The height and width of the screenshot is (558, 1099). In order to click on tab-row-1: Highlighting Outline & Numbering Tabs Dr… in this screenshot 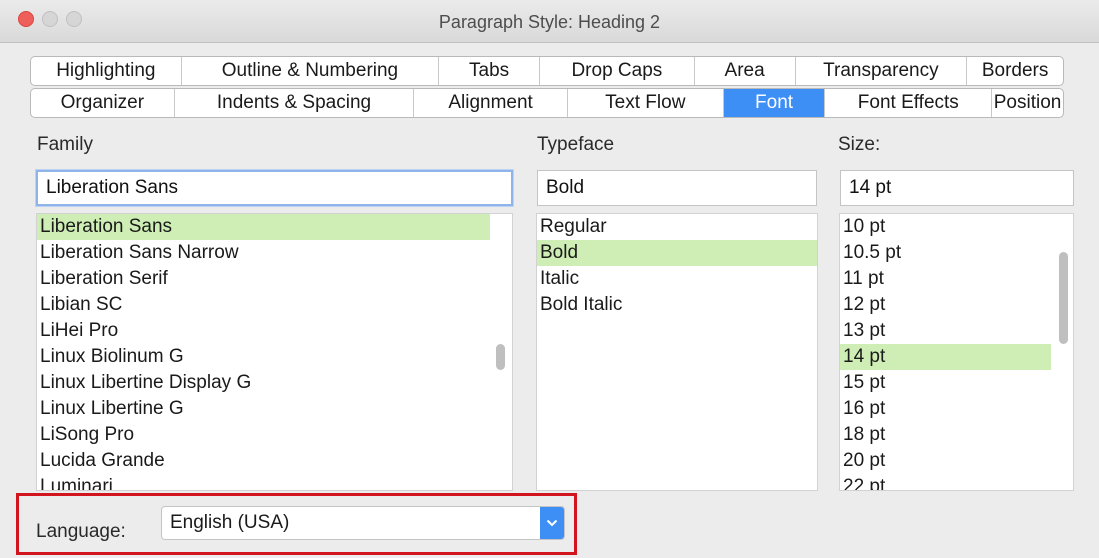, I will do `click(547, 71)`.